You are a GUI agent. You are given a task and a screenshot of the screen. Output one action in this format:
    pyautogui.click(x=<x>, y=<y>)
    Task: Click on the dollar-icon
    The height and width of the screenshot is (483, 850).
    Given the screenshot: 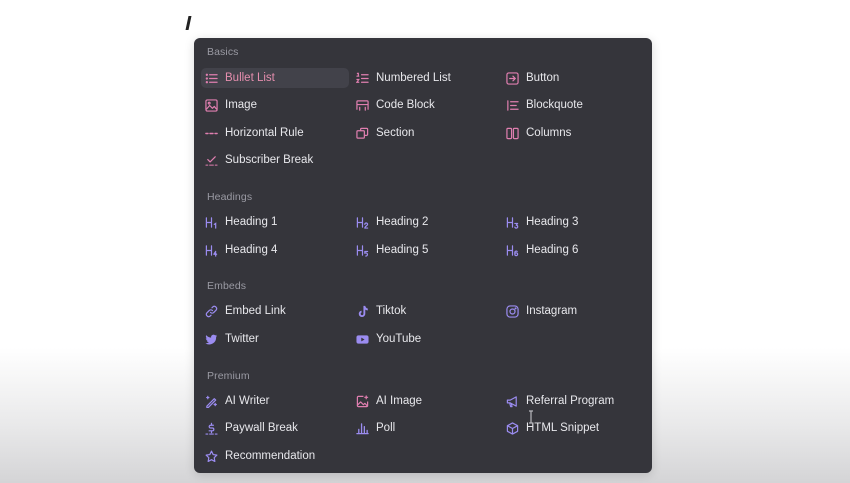 What is the action you would take?
    pyautogui.click(x=211, y=428)
    